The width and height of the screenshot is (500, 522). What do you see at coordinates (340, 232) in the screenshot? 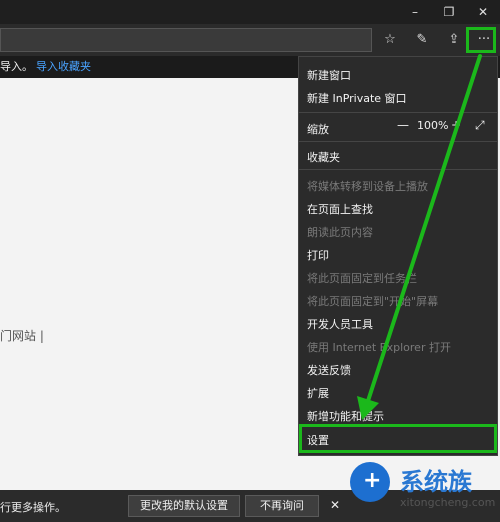
I see `menu-item-read-aloud: 朗读此页内容` at bounding box center [340, 232].